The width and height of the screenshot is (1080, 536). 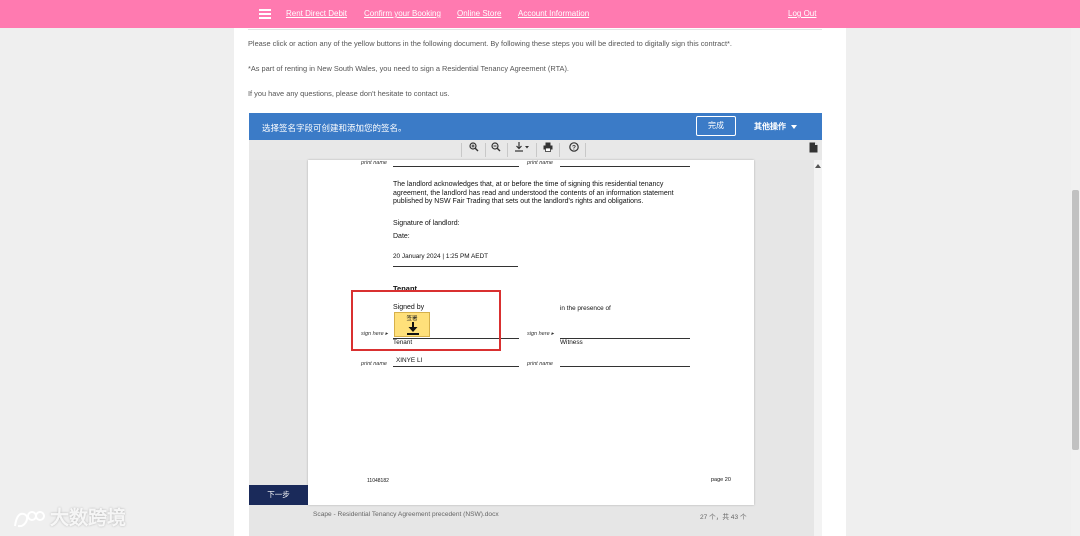 I want to click on scroll-up-icon, so click(x=818, y=166).